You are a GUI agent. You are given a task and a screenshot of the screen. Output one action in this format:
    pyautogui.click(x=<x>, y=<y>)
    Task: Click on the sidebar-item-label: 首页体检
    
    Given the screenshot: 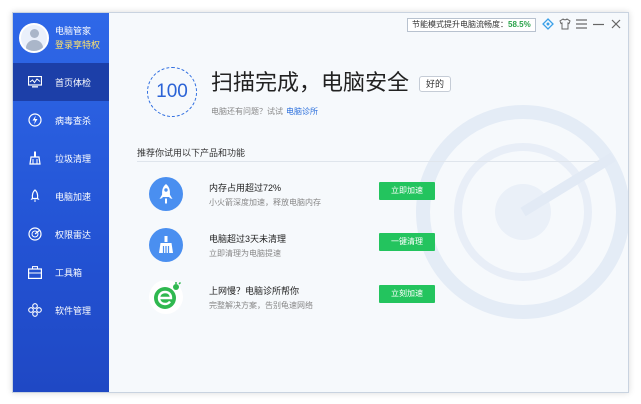 What is the action you would take?
    pyautogui.click(x=73, y=82)
    